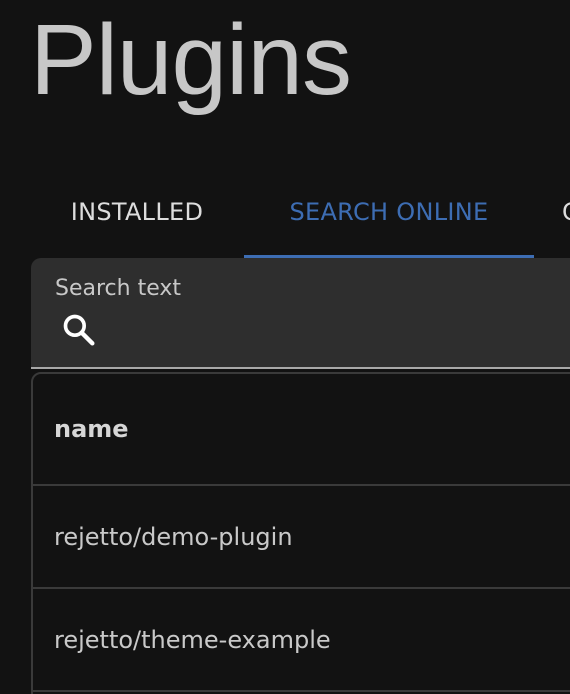 The width and height of the screenshot is (570, 694). I want to click on tab-bar: INSTALLED SEARCH ONLINE C, so click(300, 212).